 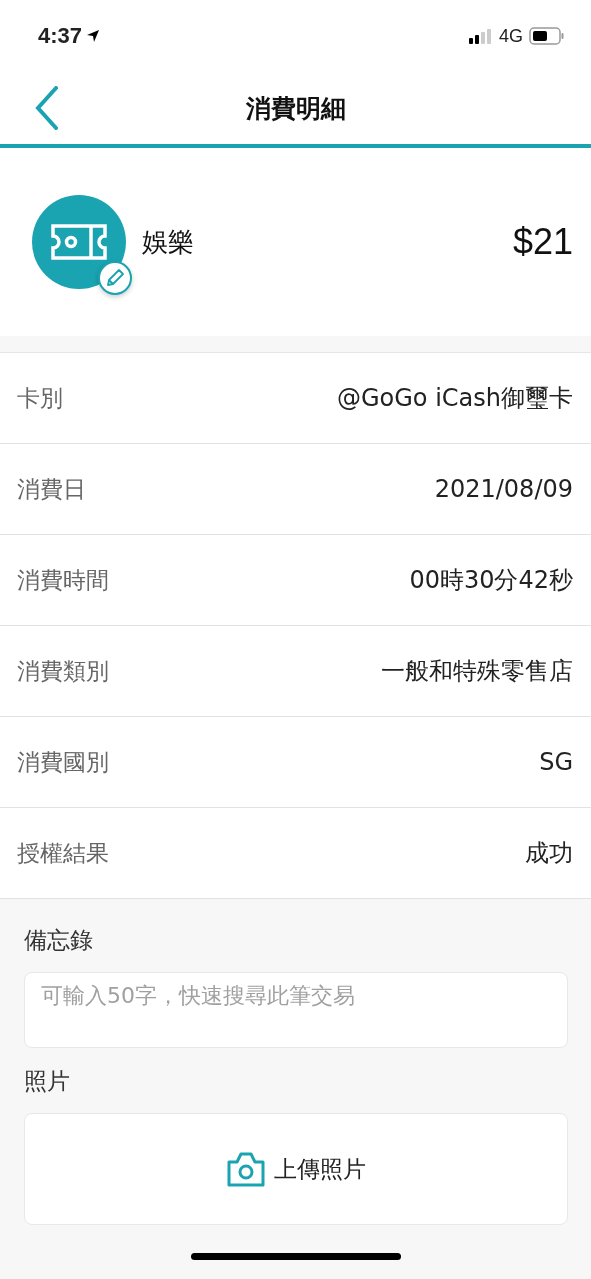 I want to click on battery-icon, so click(x=547, y=36).